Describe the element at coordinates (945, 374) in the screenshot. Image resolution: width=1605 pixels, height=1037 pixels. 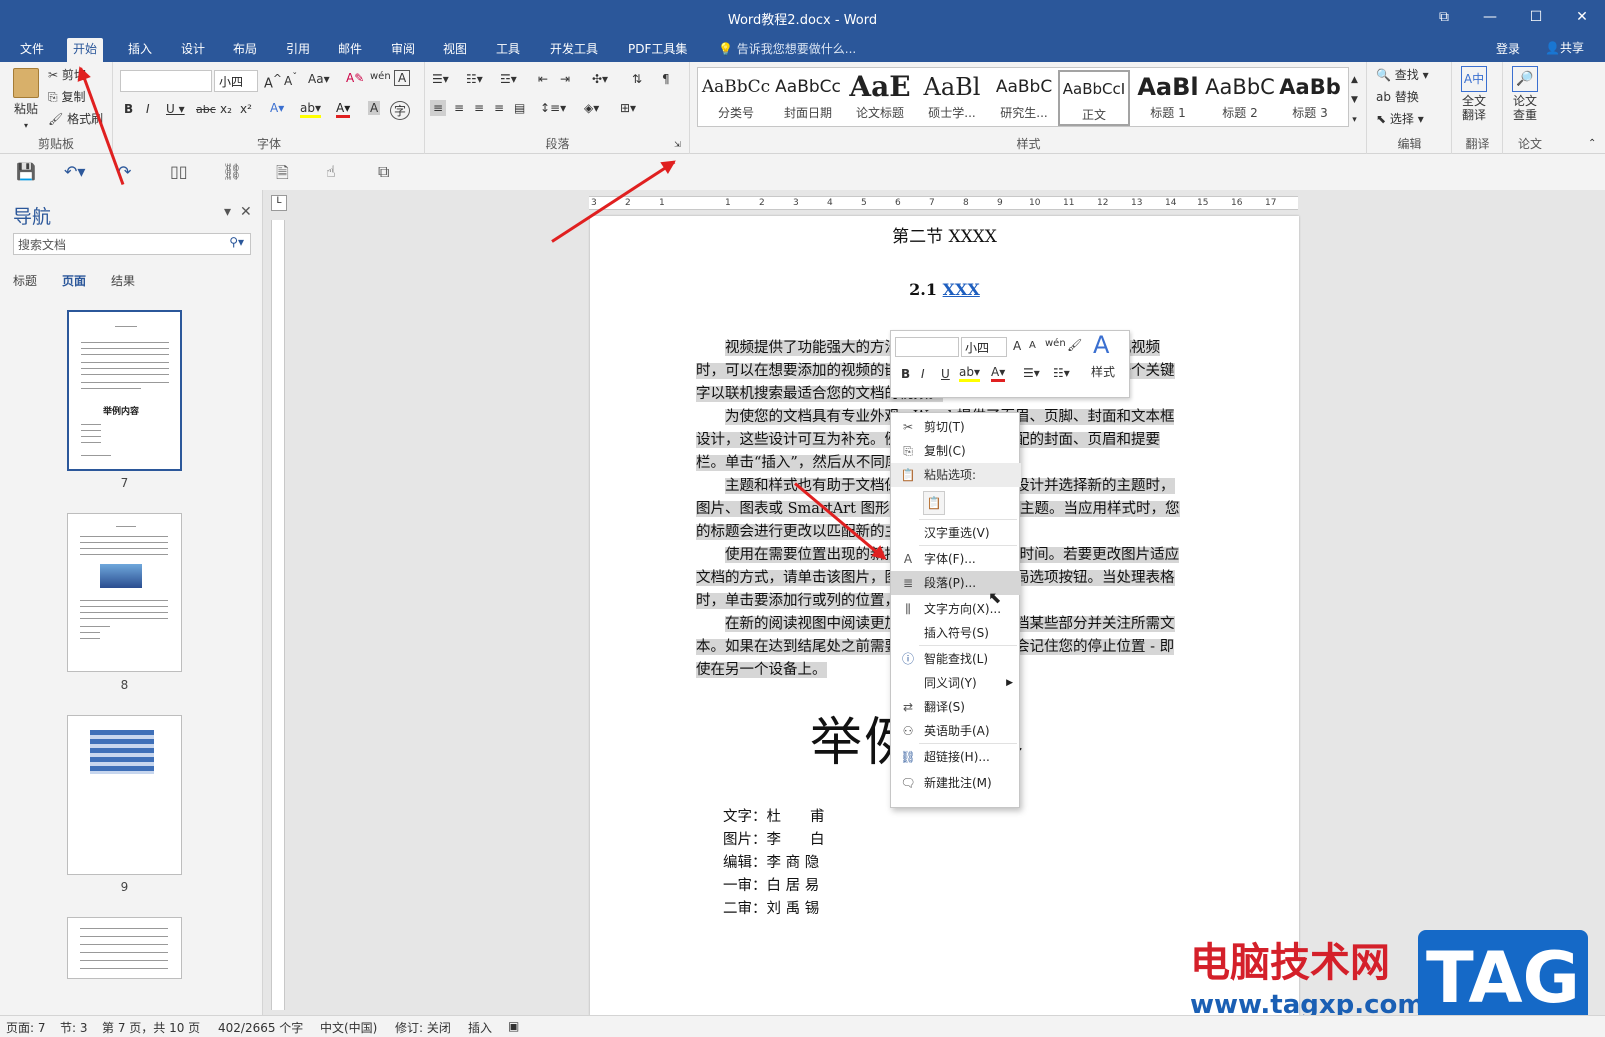
I see `underline-icon: U` at that location.